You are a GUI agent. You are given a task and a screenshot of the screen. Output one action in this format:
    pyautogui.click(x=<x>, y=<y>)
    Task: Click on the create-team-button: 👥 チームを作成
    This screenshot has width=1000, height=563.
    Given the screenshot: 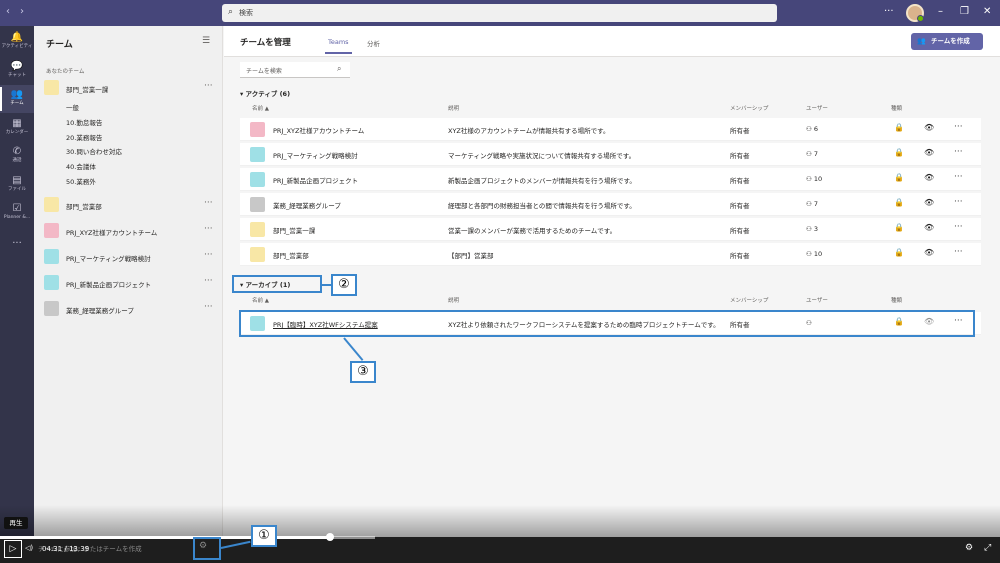 What is the action you would take?
    pyautogui.click(x=947, y=41)
    